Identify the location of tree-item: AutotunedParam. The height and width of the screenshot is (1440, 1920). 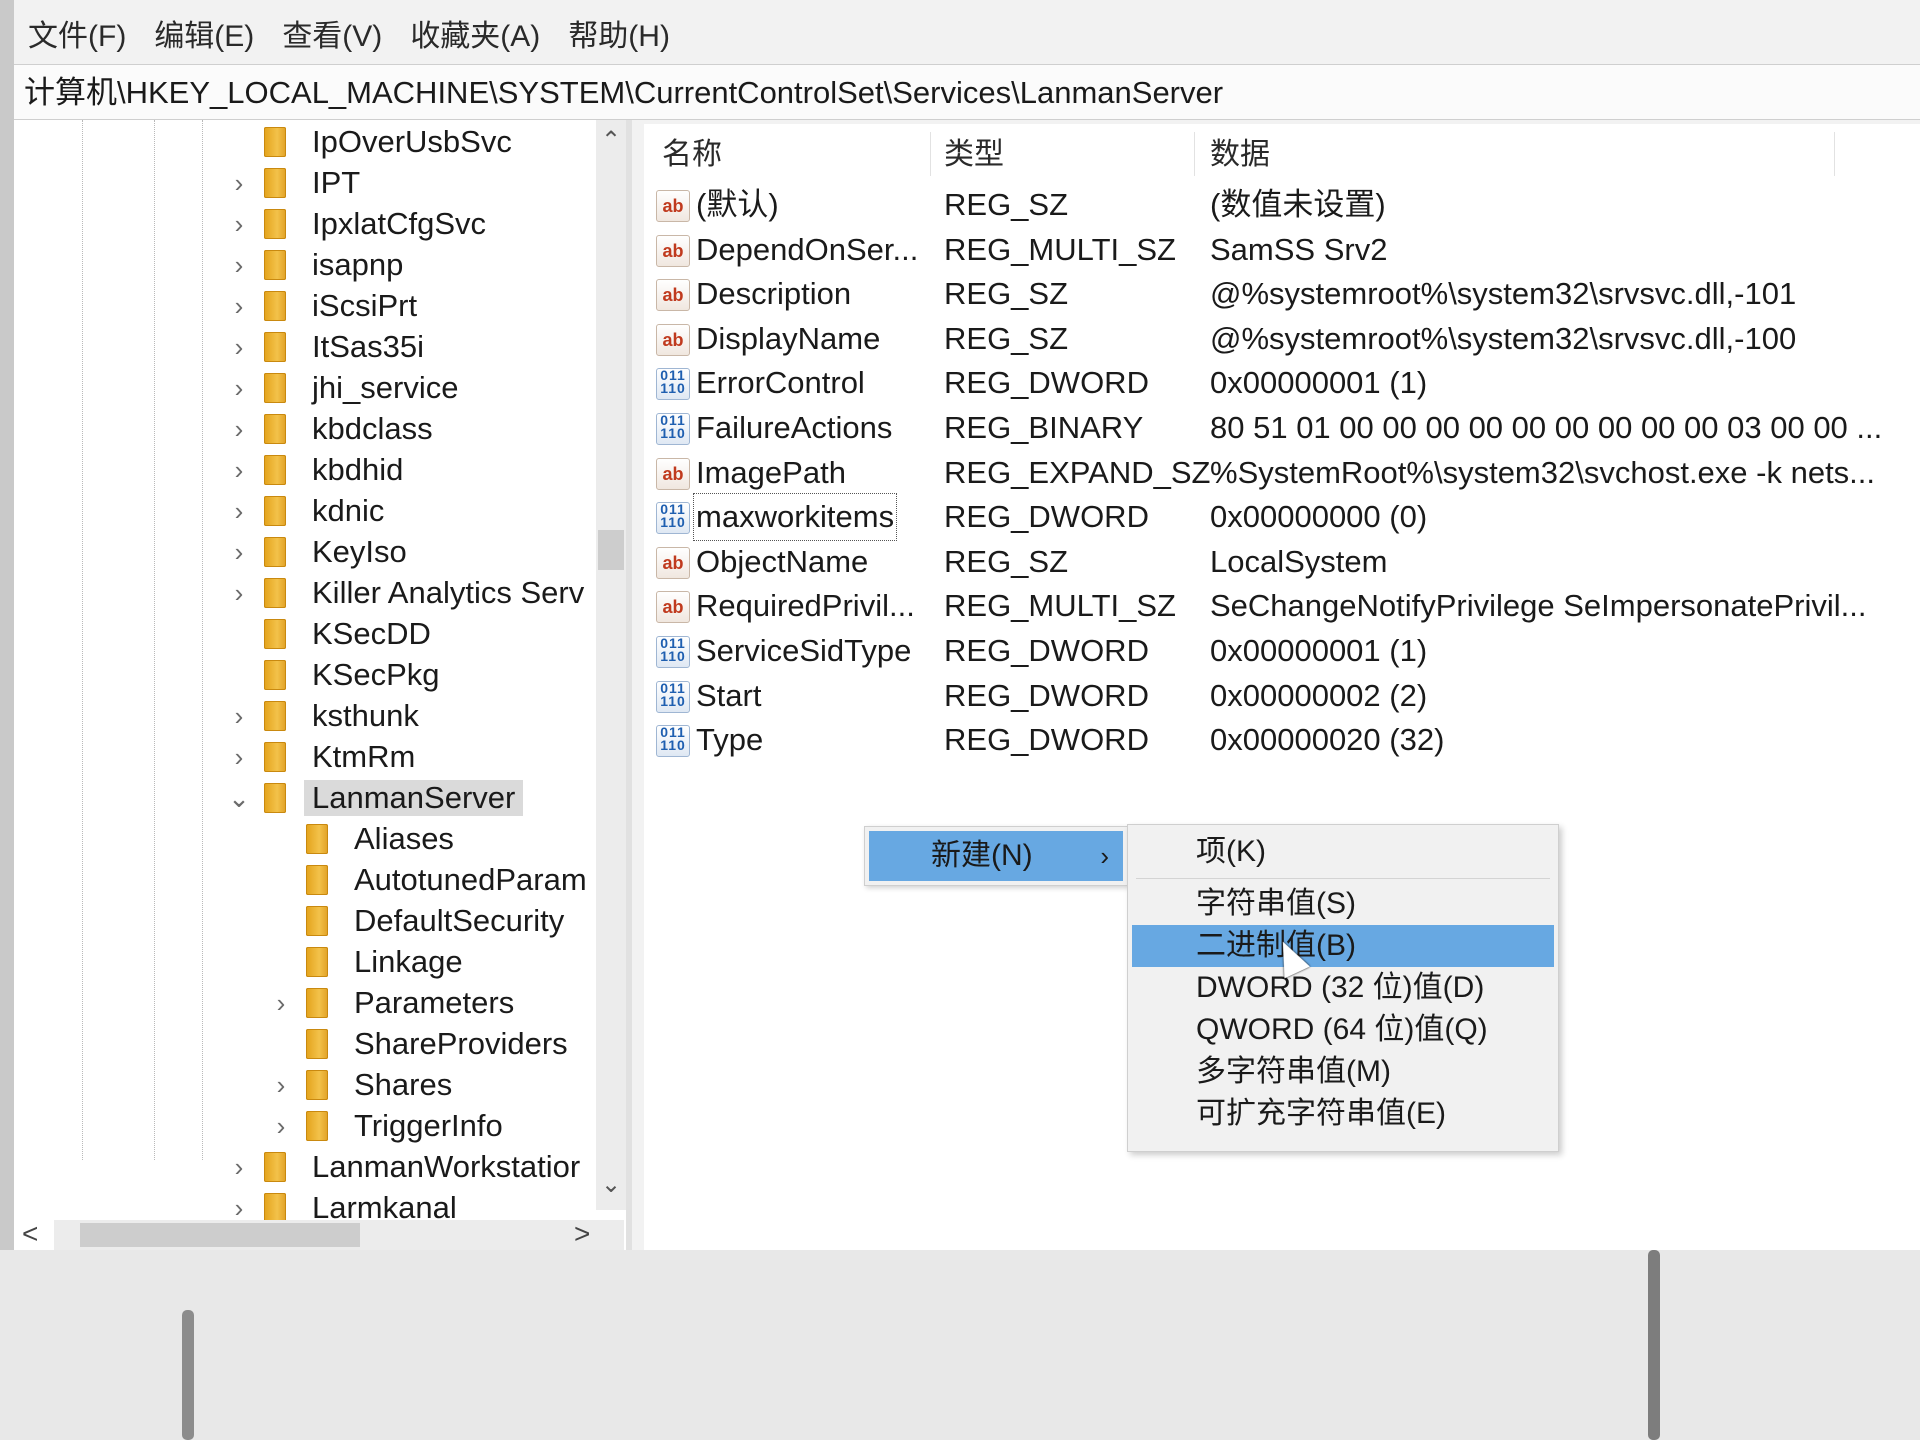
(427, 880).